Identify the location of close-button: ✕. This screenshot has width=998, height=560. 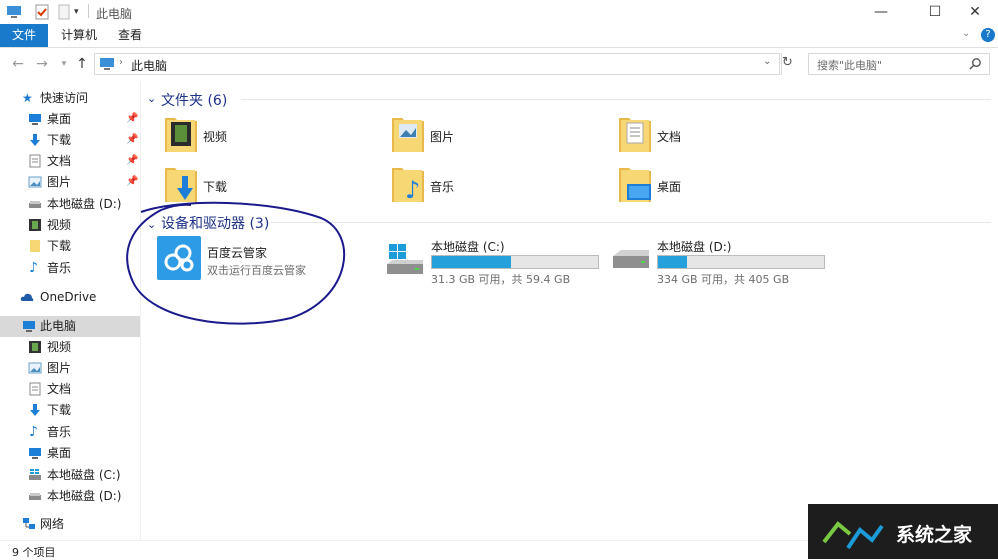
(975, 12).